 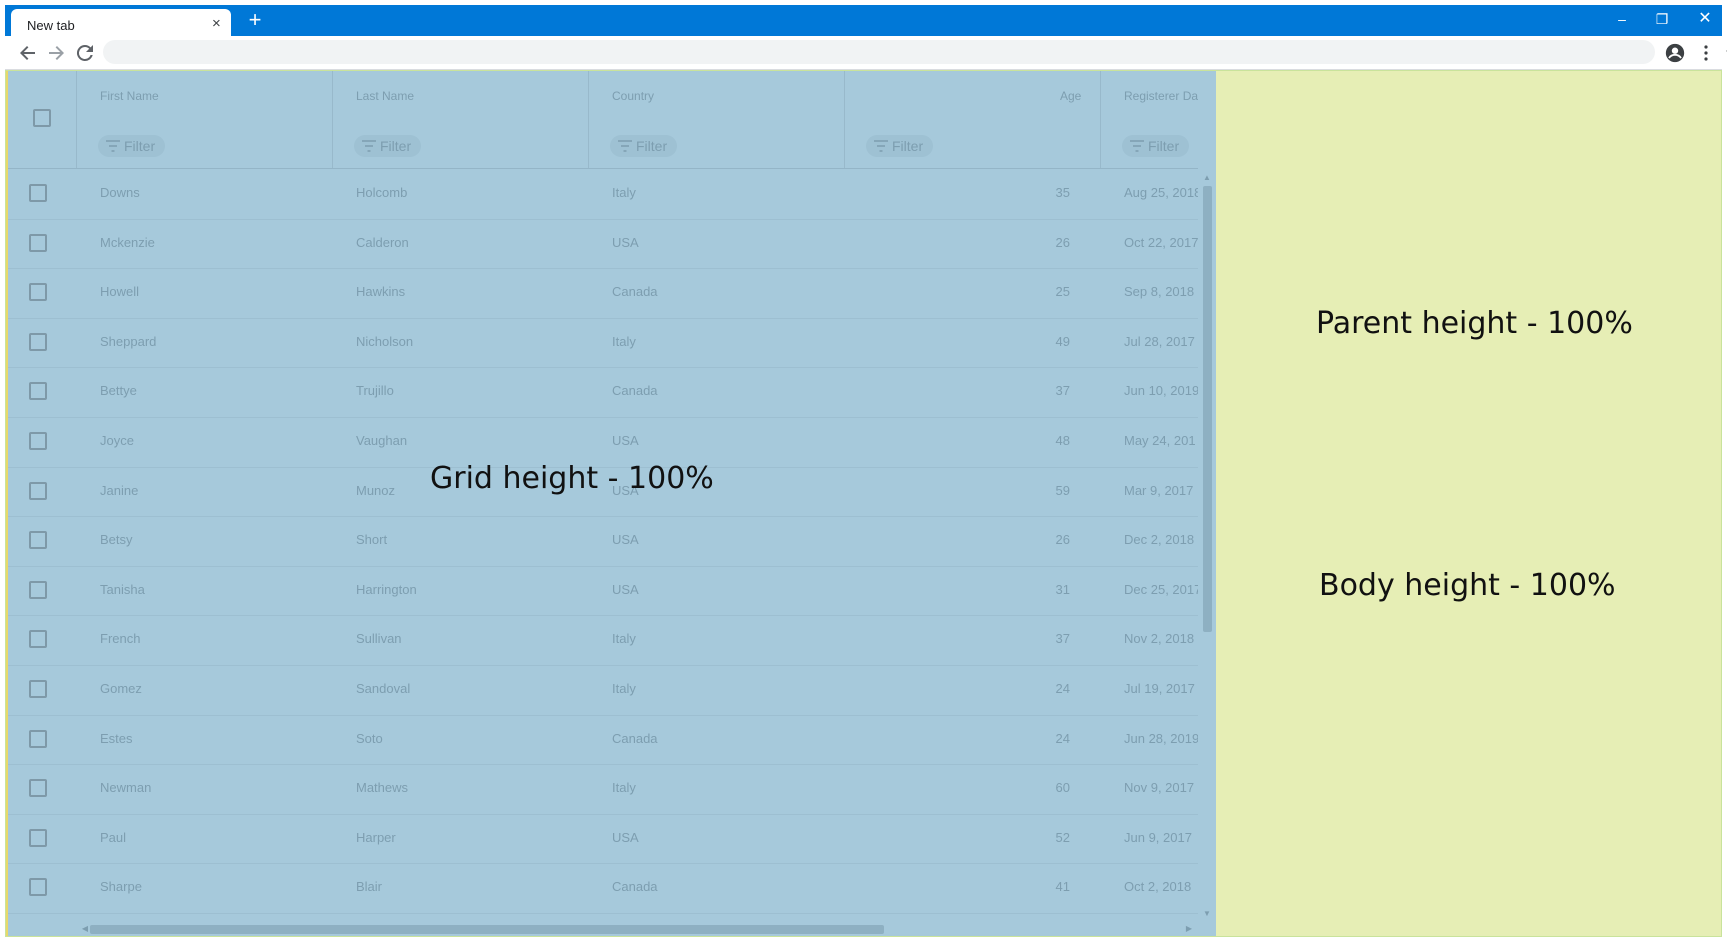 I want to click on cell-last-name: Sandoval, so click(x=383, y=688).